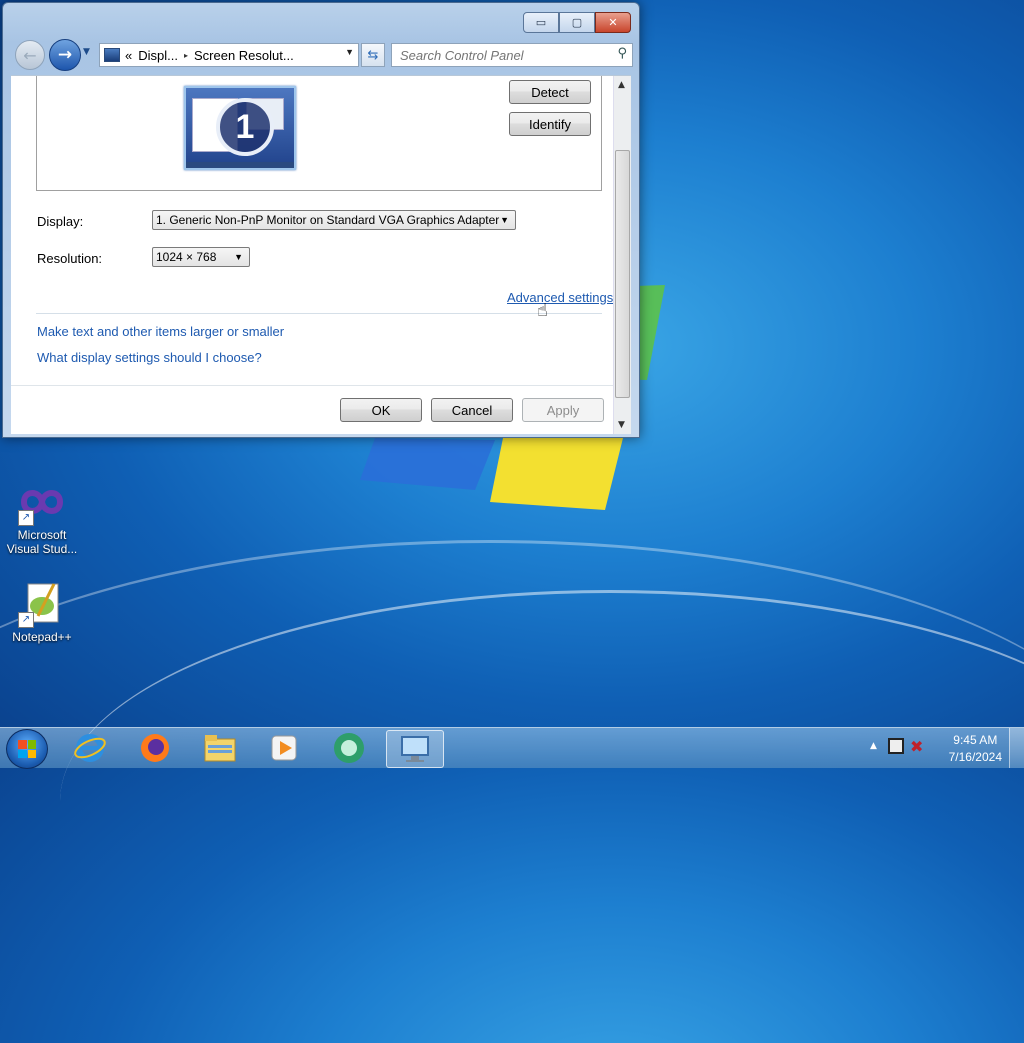 The height and width of the screenshot is (1043, 1024). I want to click on search-icon: ⚲, so click(622, 53).